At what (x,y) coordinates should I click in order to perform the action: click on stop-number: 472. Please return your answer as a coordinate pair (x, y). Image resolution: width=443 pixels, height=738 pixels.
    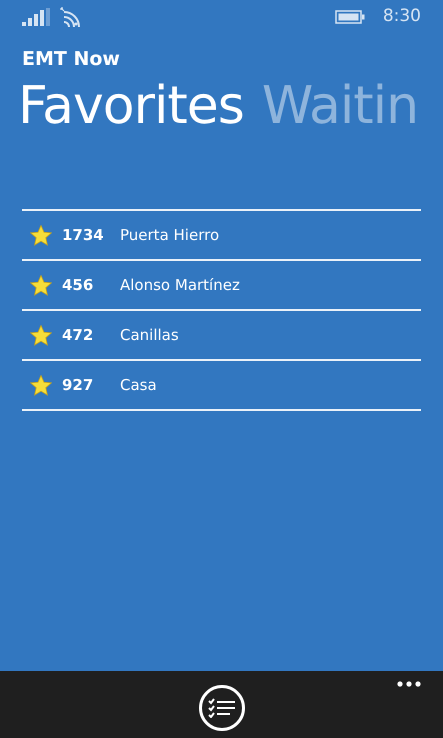
    Looking at the image, I should click on (78, 335).